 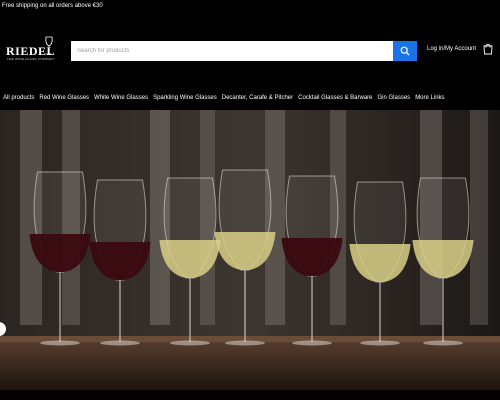 What do you see at coordinates (394, 98) in the screenshot?
I see `nav-item-gin-glasses: Gin Glasses` at bounding box center [394, 98].